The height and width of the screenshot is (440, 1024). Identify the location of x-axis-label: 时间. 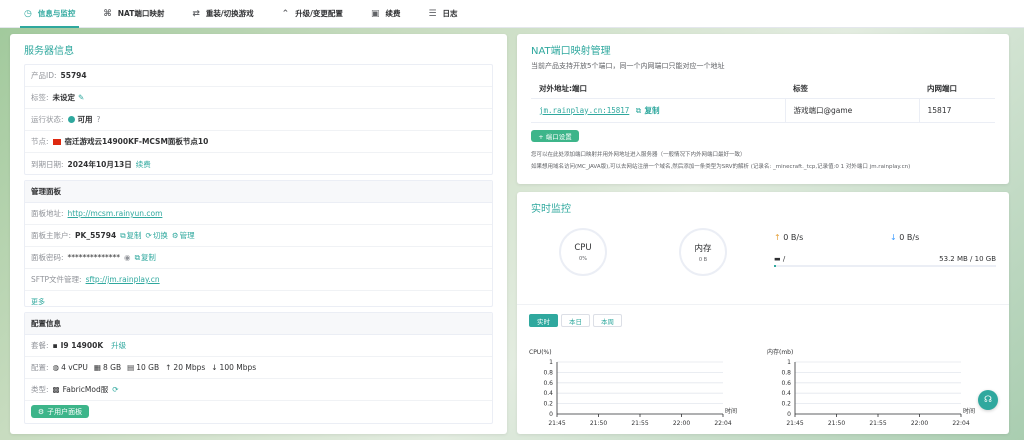
(969, 411).